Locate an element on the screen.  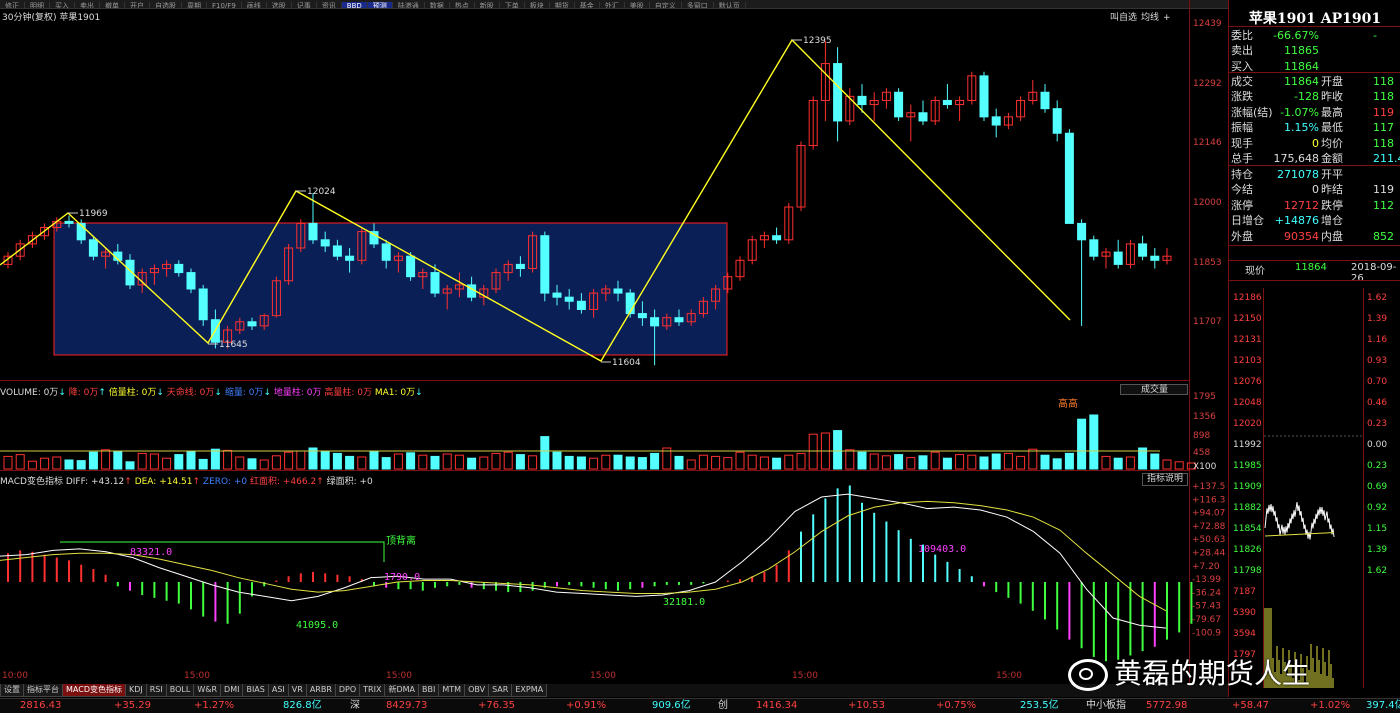
indicator-help-button: 指标说明 is located at coordinates (1165, 479).